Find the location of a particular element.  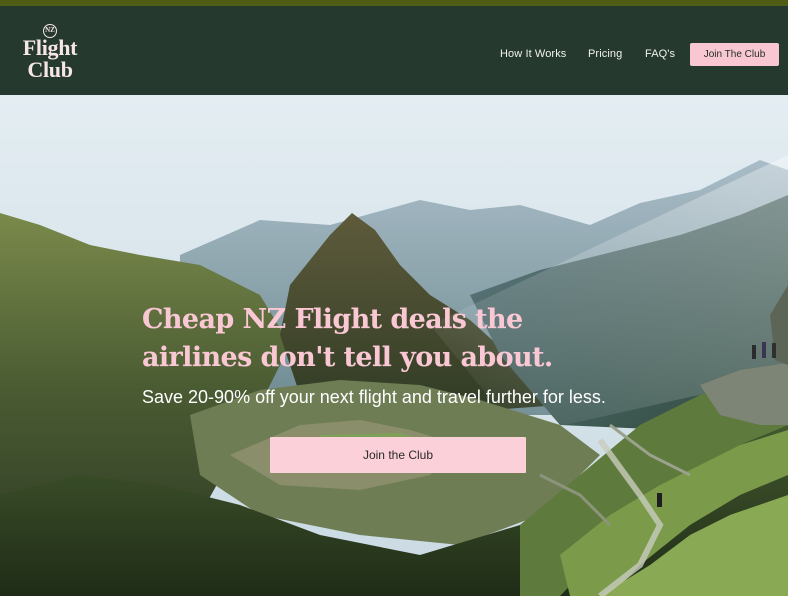

nav-pricing: Pricing is located at coordinates (605, 54).